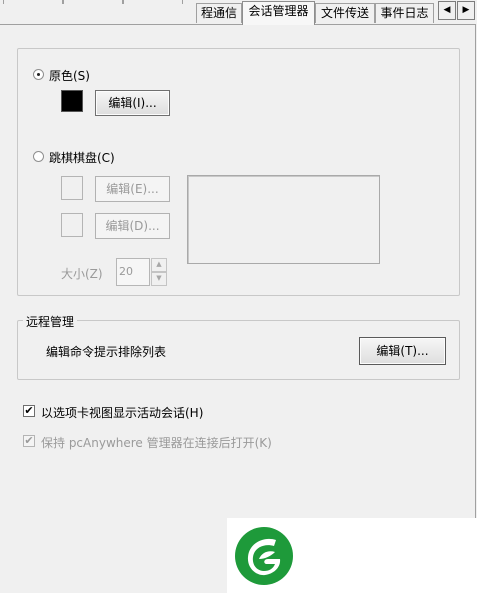 This screenshot has height=593, width=477. I want to click on tab-event-log: 事件日志, so click(404, 13).